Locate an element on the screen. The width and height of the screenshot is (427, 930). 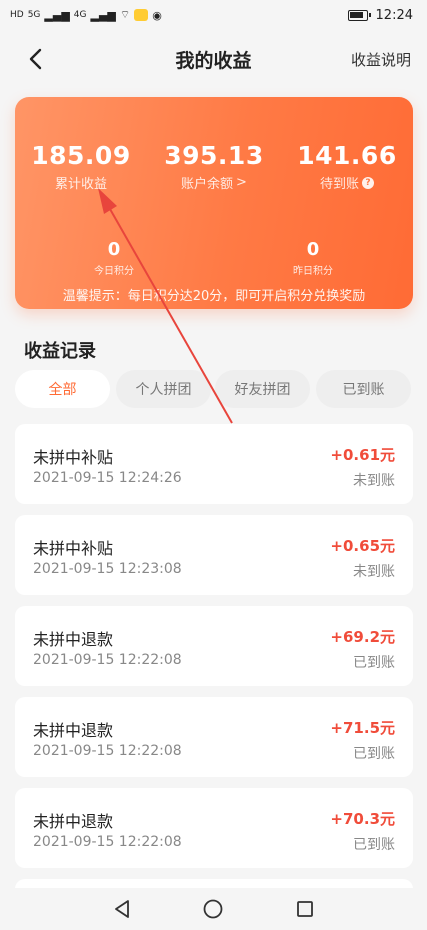
yesterday-points-value: 0 is located at coordinates (313, 249).